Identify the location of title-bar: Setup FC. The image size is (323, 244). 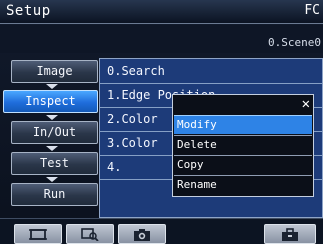
(161, 12).